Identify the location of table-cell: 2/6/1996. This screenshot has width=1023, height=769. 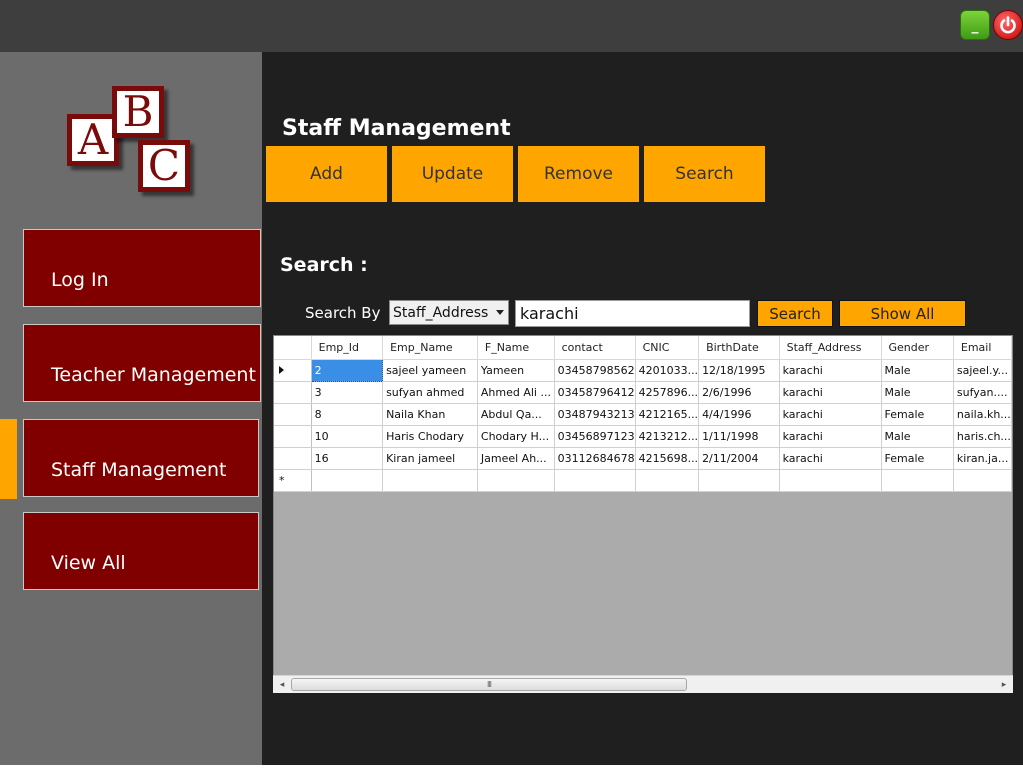
(739, 392).